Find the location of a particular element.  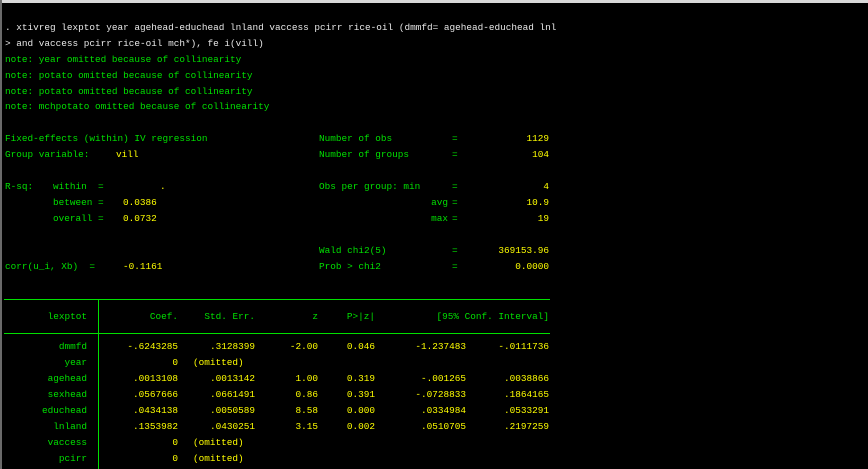

stat-value: 104 is located at coordinates (540, 154).